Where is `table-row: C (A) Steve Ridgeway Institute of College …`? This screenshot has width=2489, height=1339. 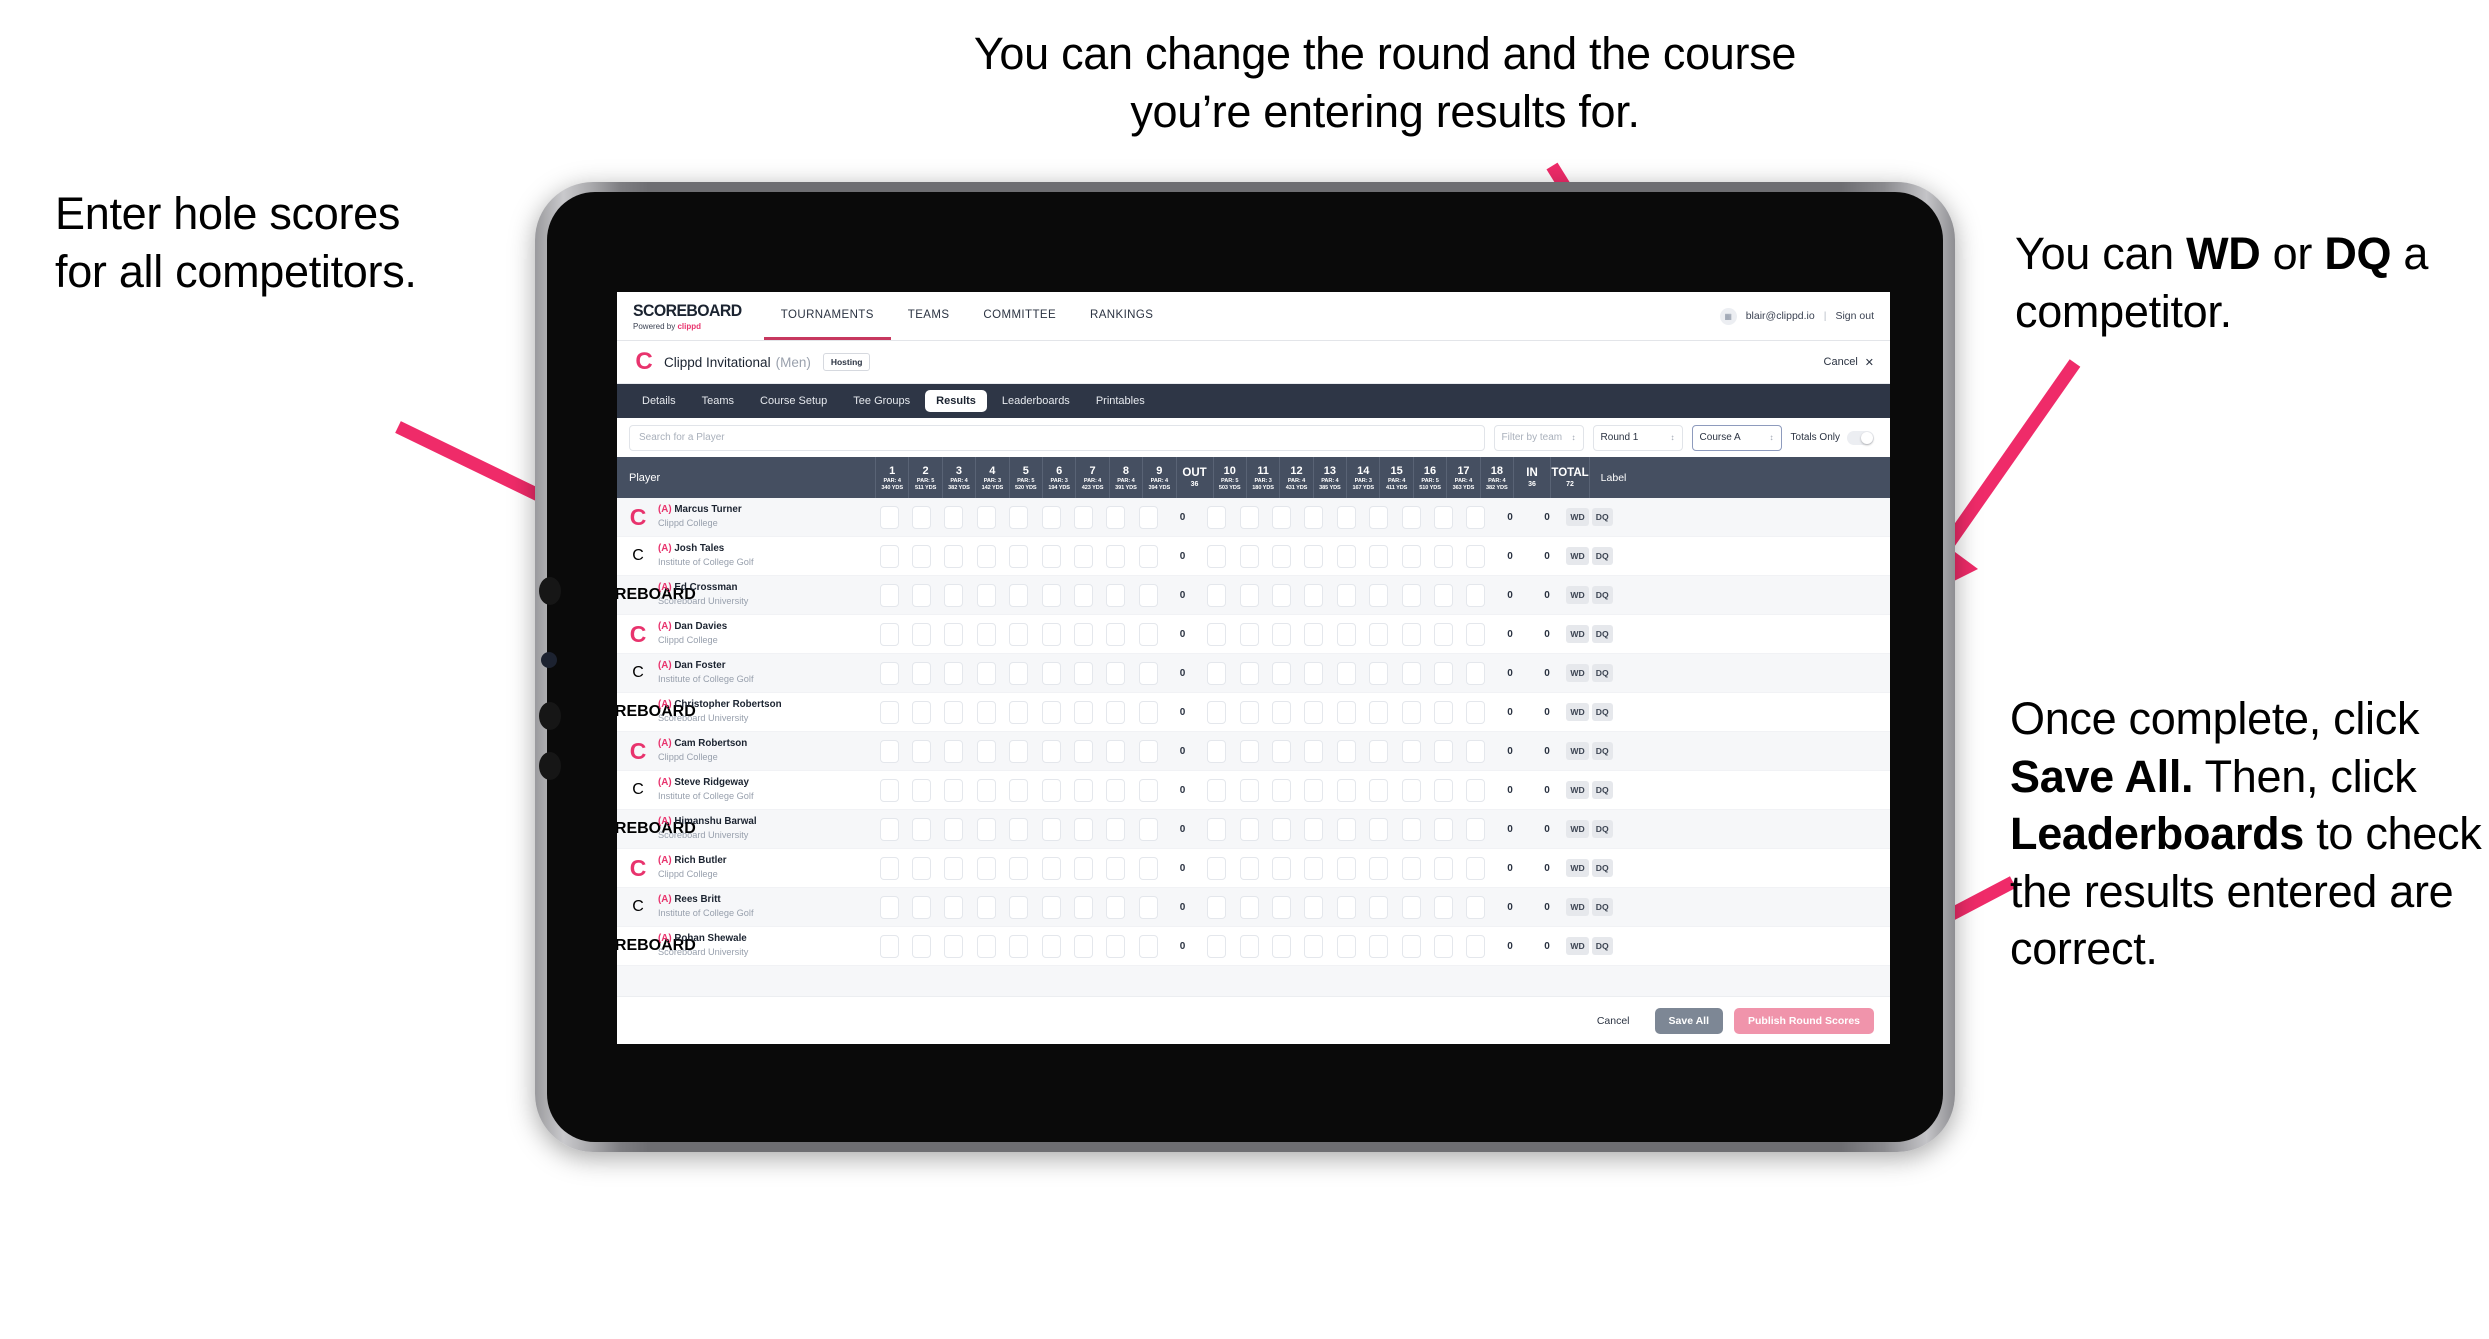
table-row: C (A) Steve Ridgeway Institute of College … is located at coordinates (1253, 790).